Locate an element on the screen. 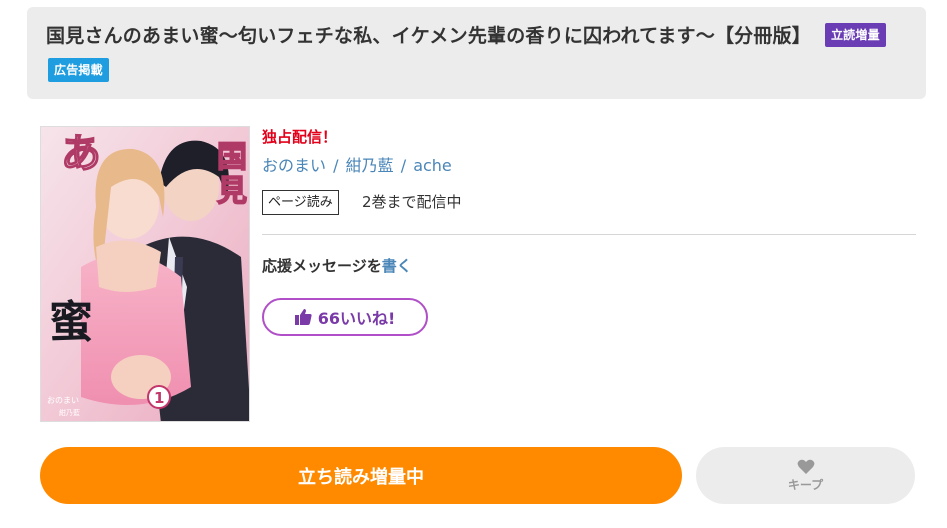 This screenshot has height=528, width=947. cover-volume-number: 1 is located at coordinates (159, 398).